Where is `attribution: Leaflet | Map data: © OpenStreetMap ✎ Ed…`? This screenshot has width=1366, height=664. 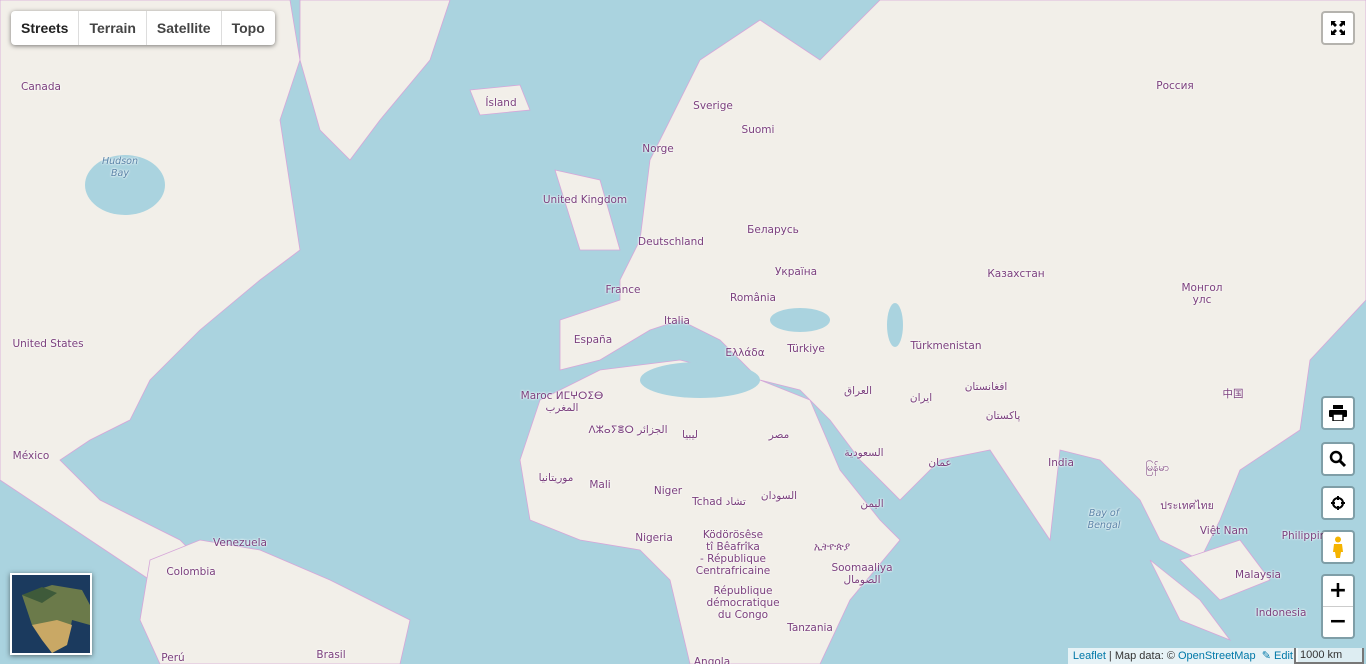 attribution: Leaflet | Map data: © OpenStreetMap ✎ Ed… is located at coordinates (1182, 656).